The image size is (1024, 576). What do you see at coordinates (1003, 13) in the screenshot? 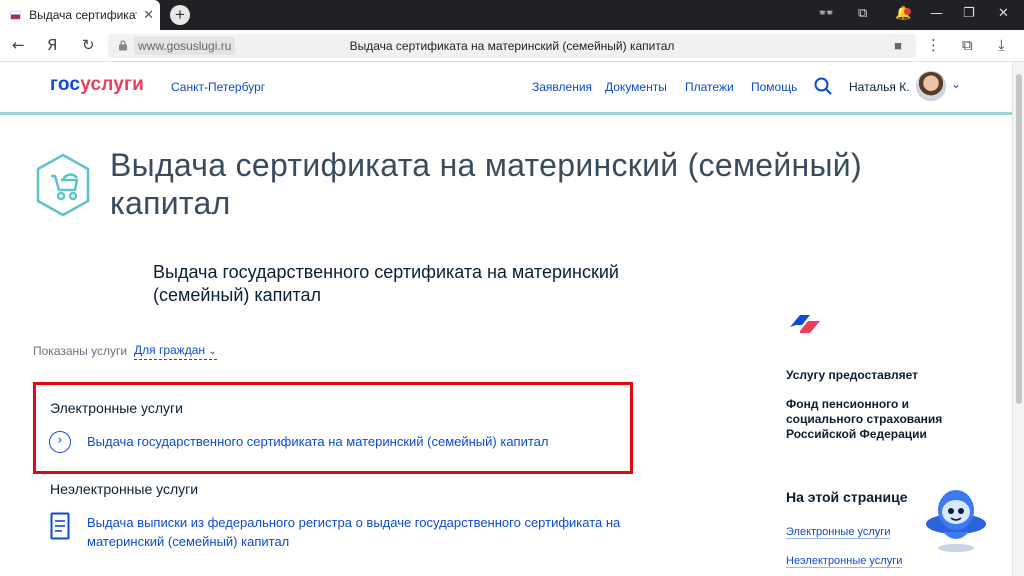
I see `close-window-icon: ✕` at bounding box center [1003, 13].